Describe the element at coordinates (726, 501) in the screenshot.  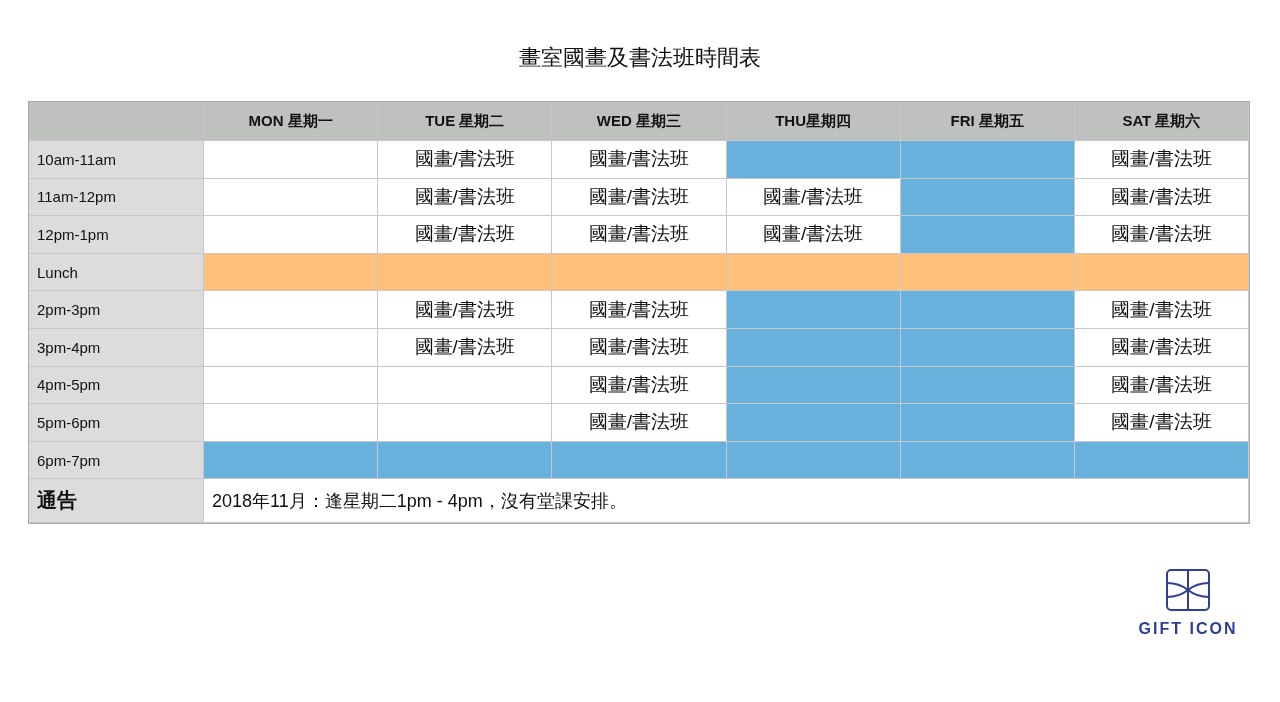
I see `notice-text: 2018年11月：逢星期二1pm - 4pm，沒有堂課安排。` at that location.